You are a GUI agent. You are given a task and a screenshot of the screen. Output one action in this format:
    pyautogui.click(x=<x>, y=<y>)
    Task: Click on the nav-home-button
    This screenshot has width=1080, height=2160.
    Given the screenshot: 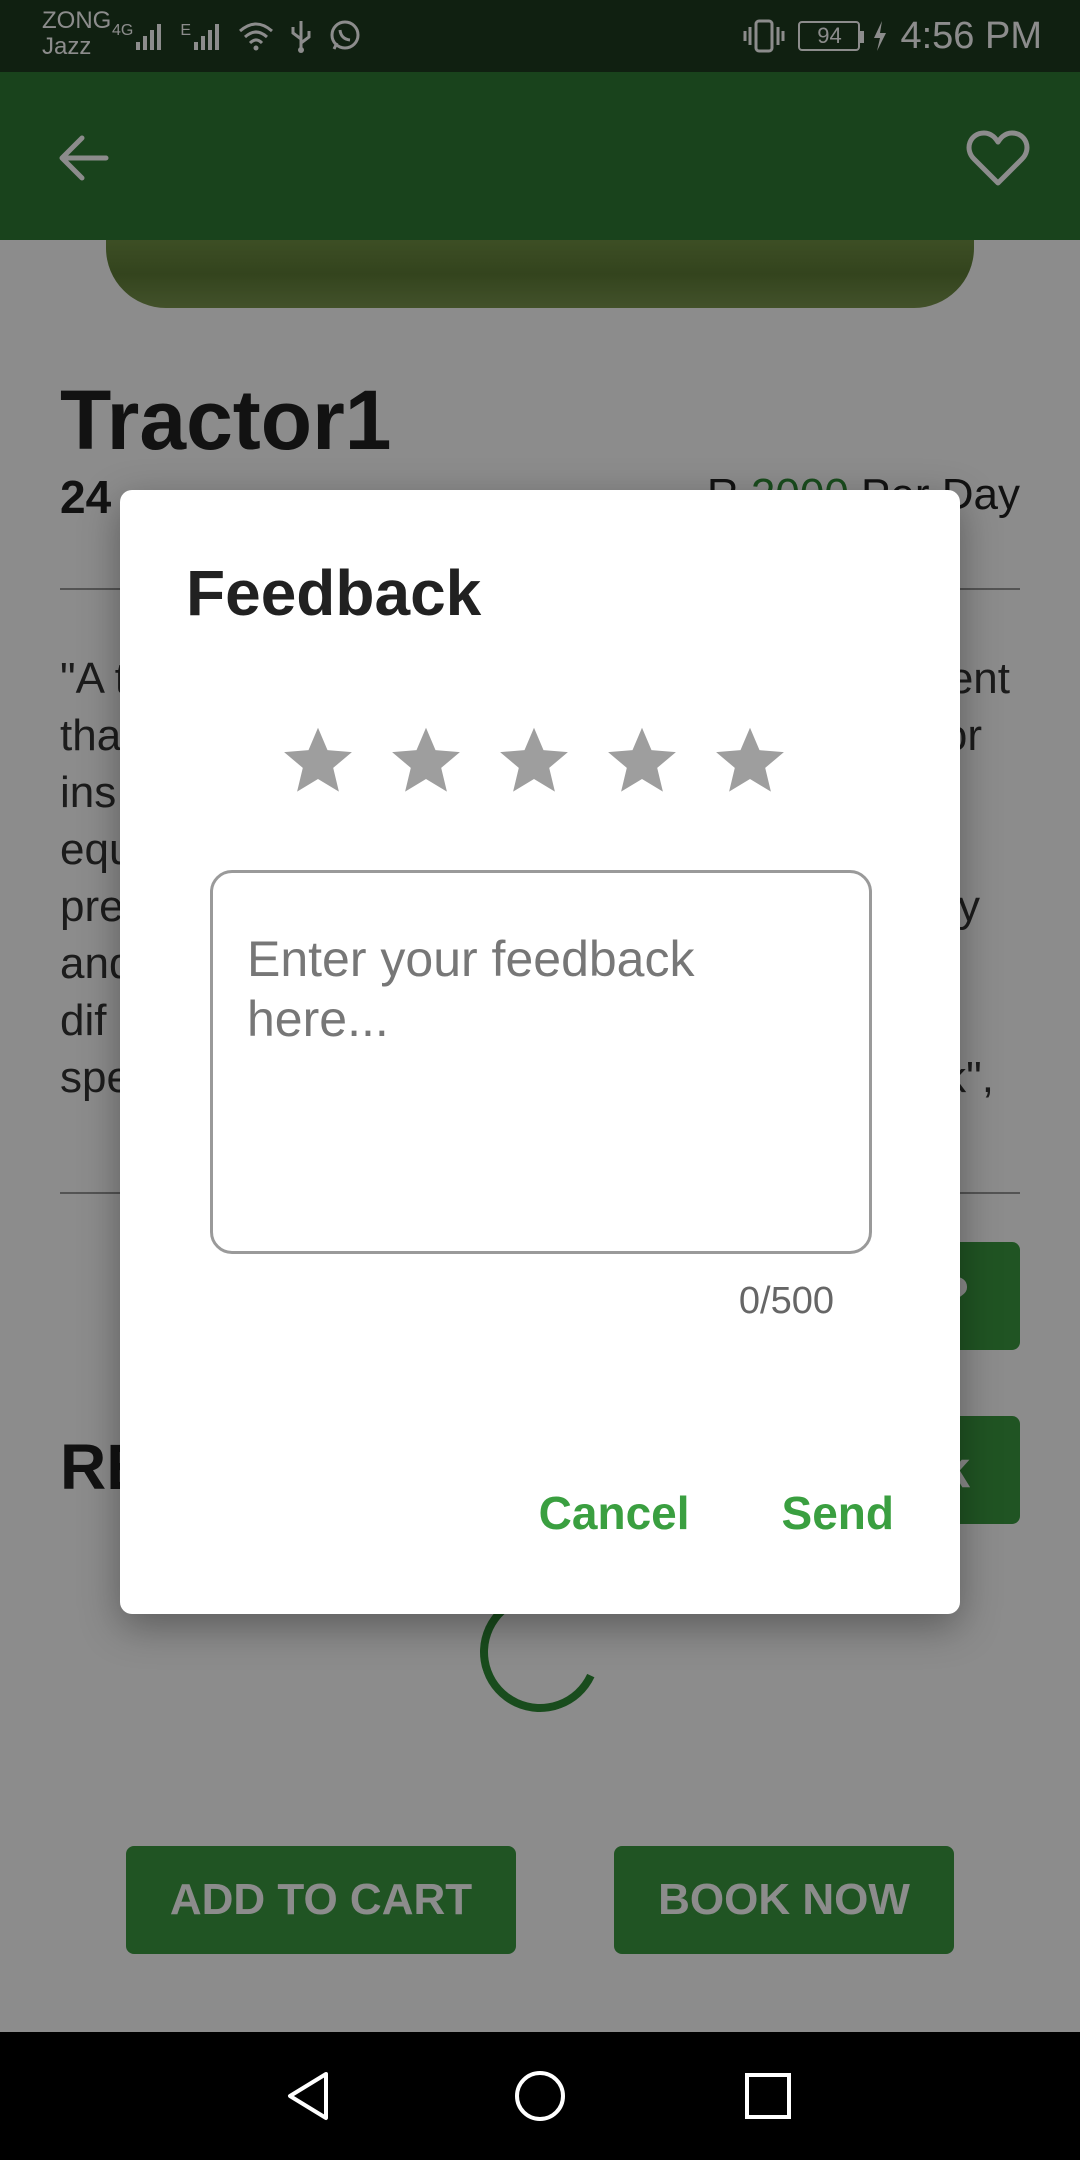 What is the action you would take?
    pyautogui.click(x=540, y=2096)
    